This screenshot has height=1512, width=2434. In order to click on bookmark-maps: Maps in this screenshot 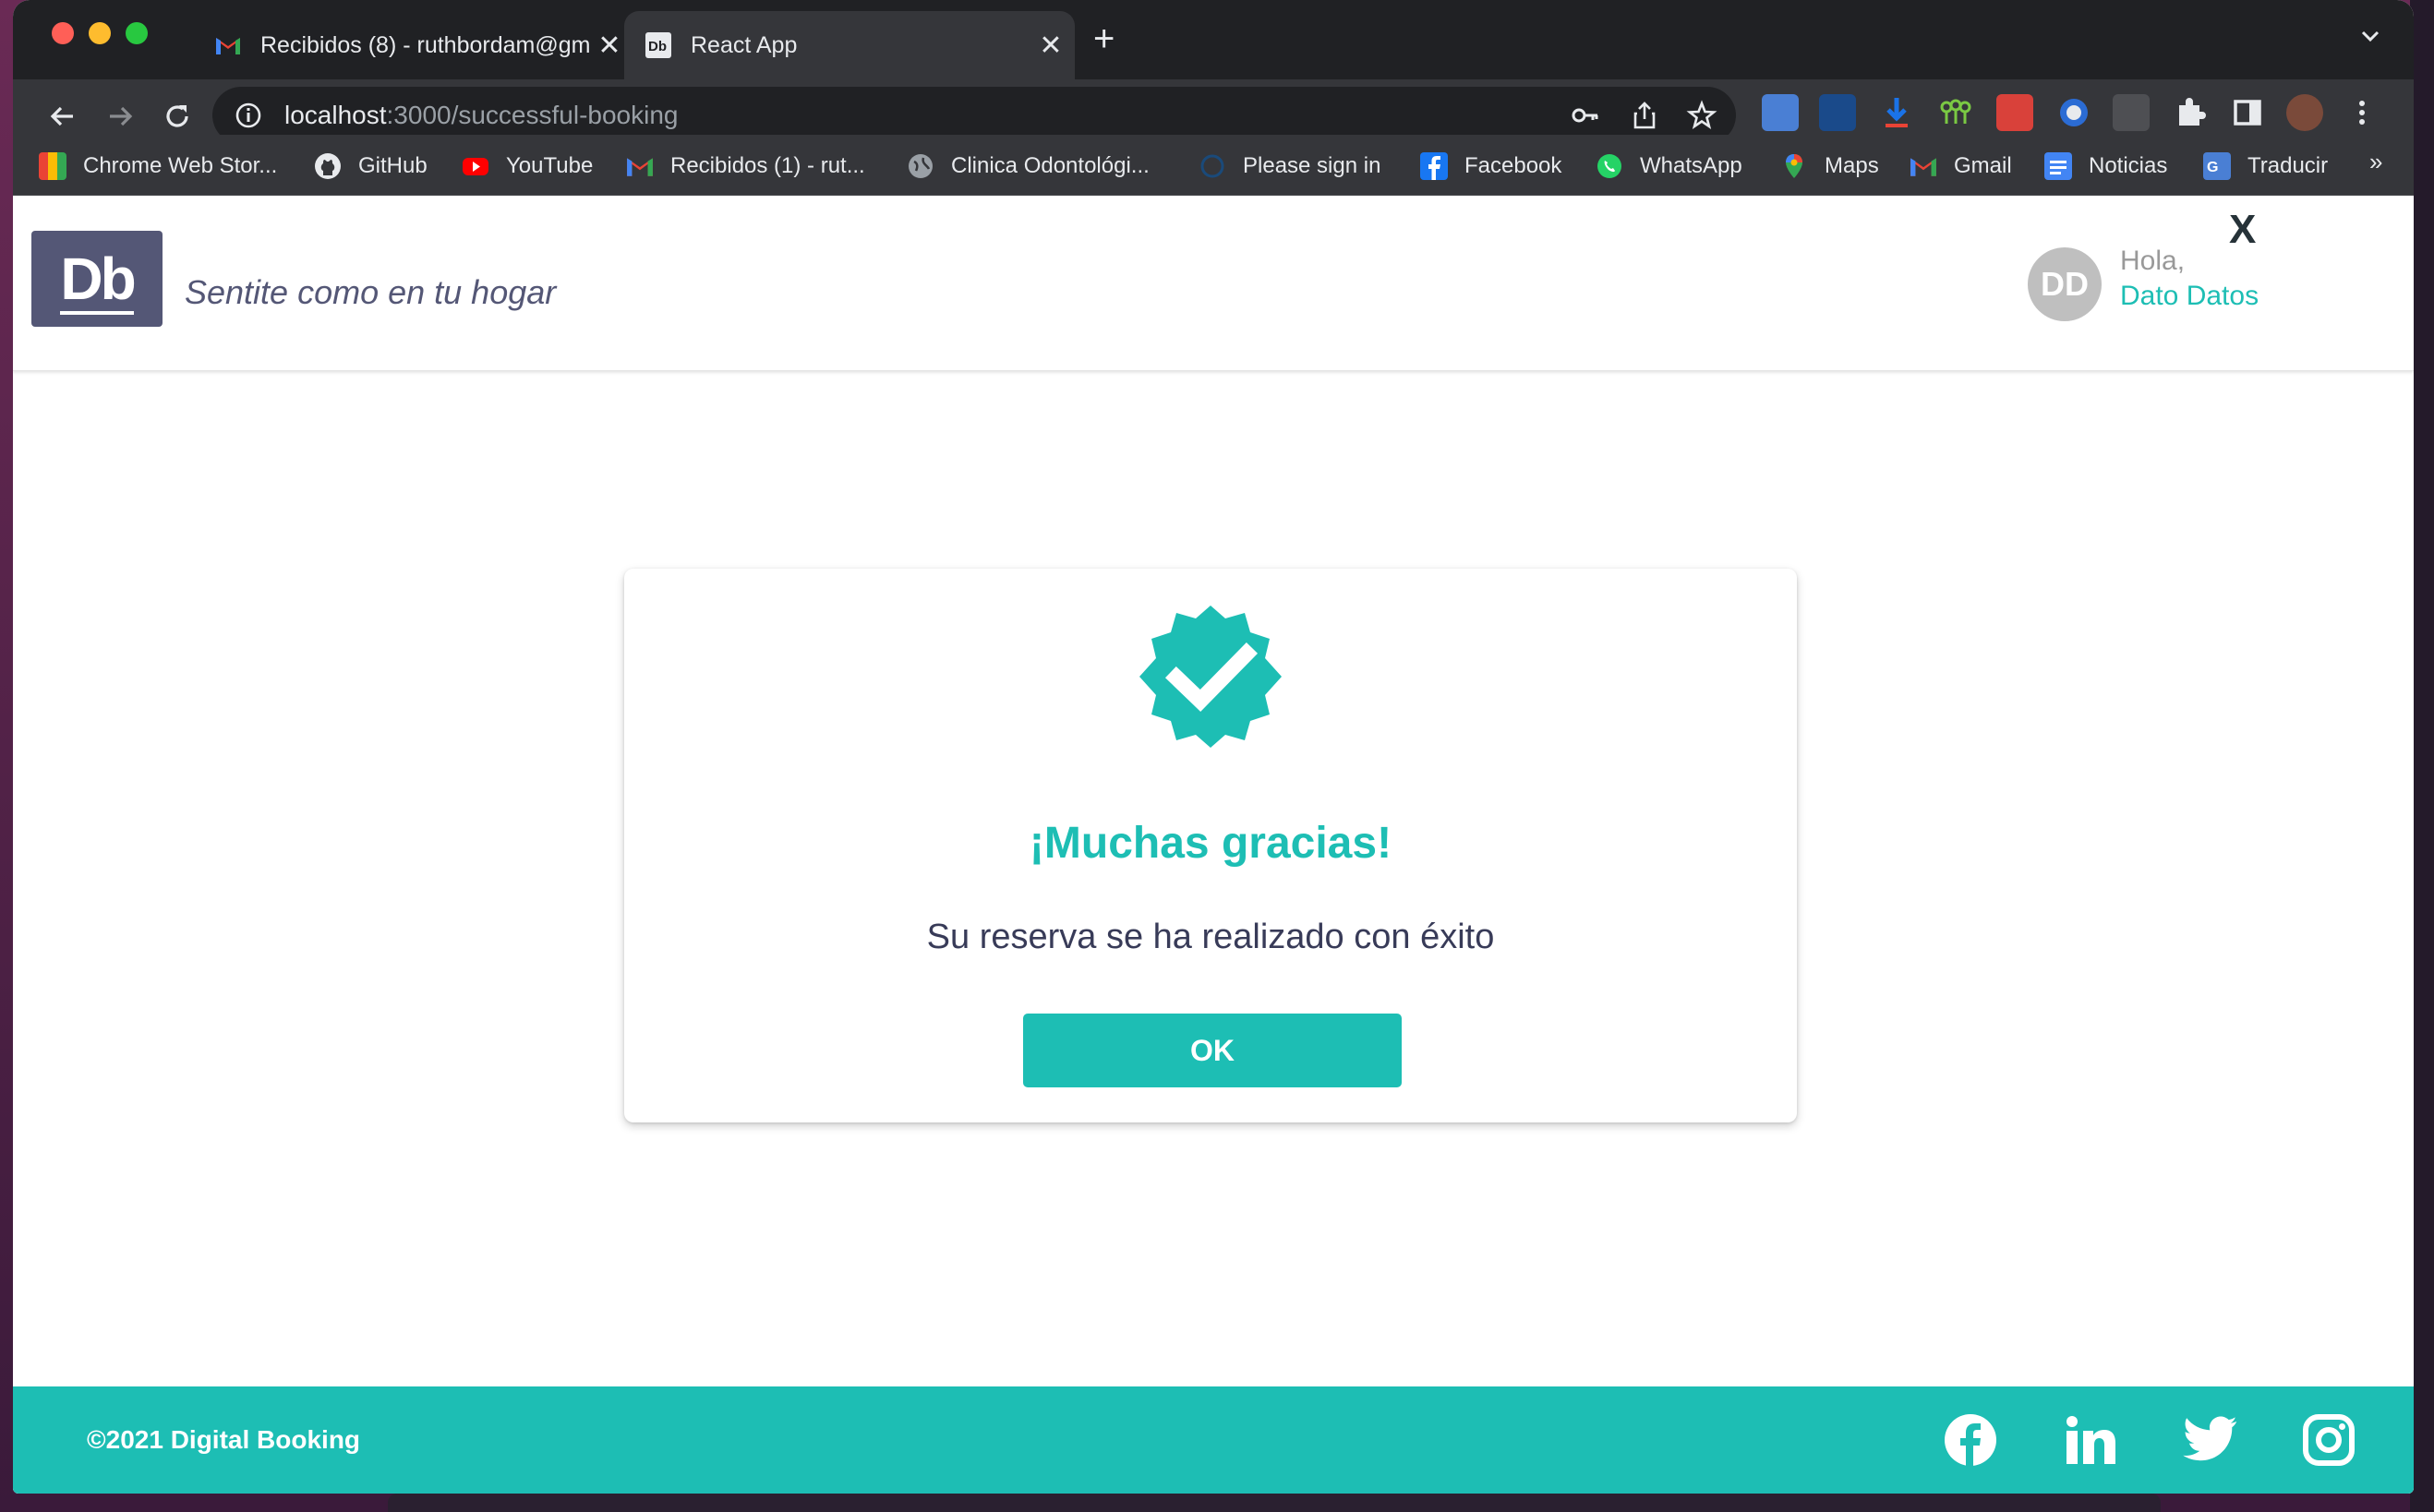, I will do `click(1830, 166)`.